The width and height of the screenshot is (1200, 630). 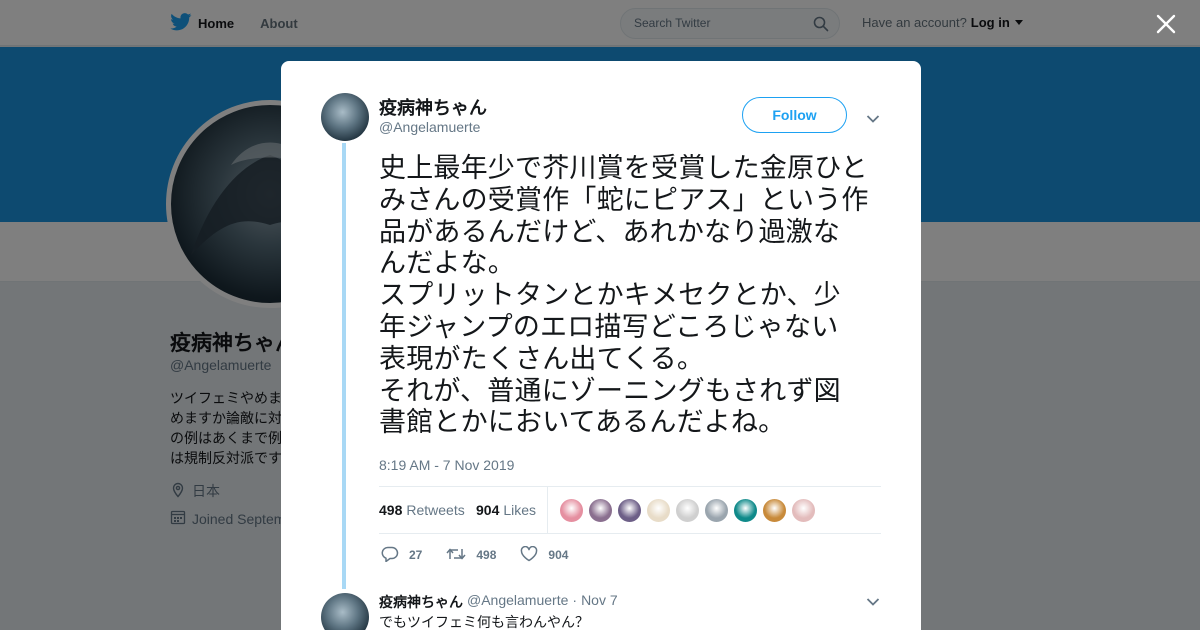 I want to click on tweet-text-line: 表現がたくさん出てくる。, so click(x=542, y=358).